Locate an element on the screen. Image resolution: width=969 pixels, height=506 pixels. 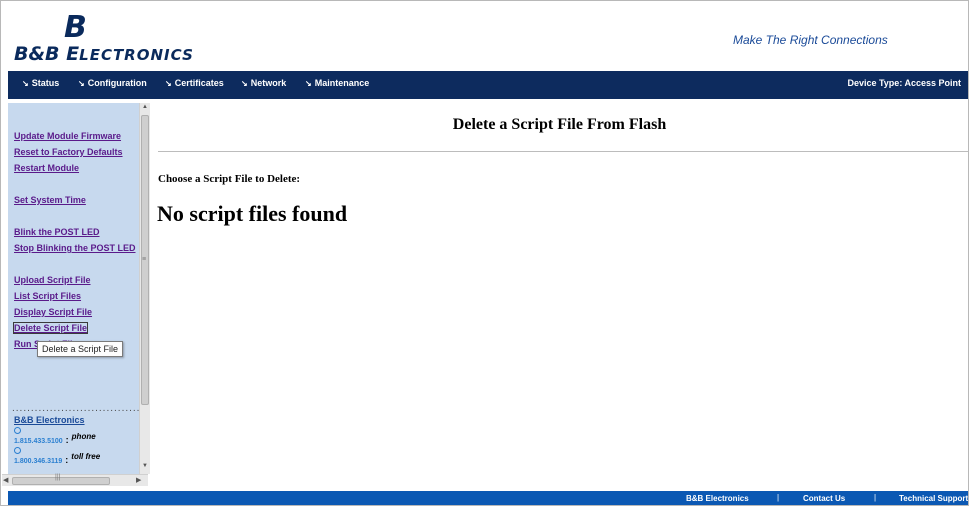
scroll-right-icon: ▶ is located at coordinates (138, 480).